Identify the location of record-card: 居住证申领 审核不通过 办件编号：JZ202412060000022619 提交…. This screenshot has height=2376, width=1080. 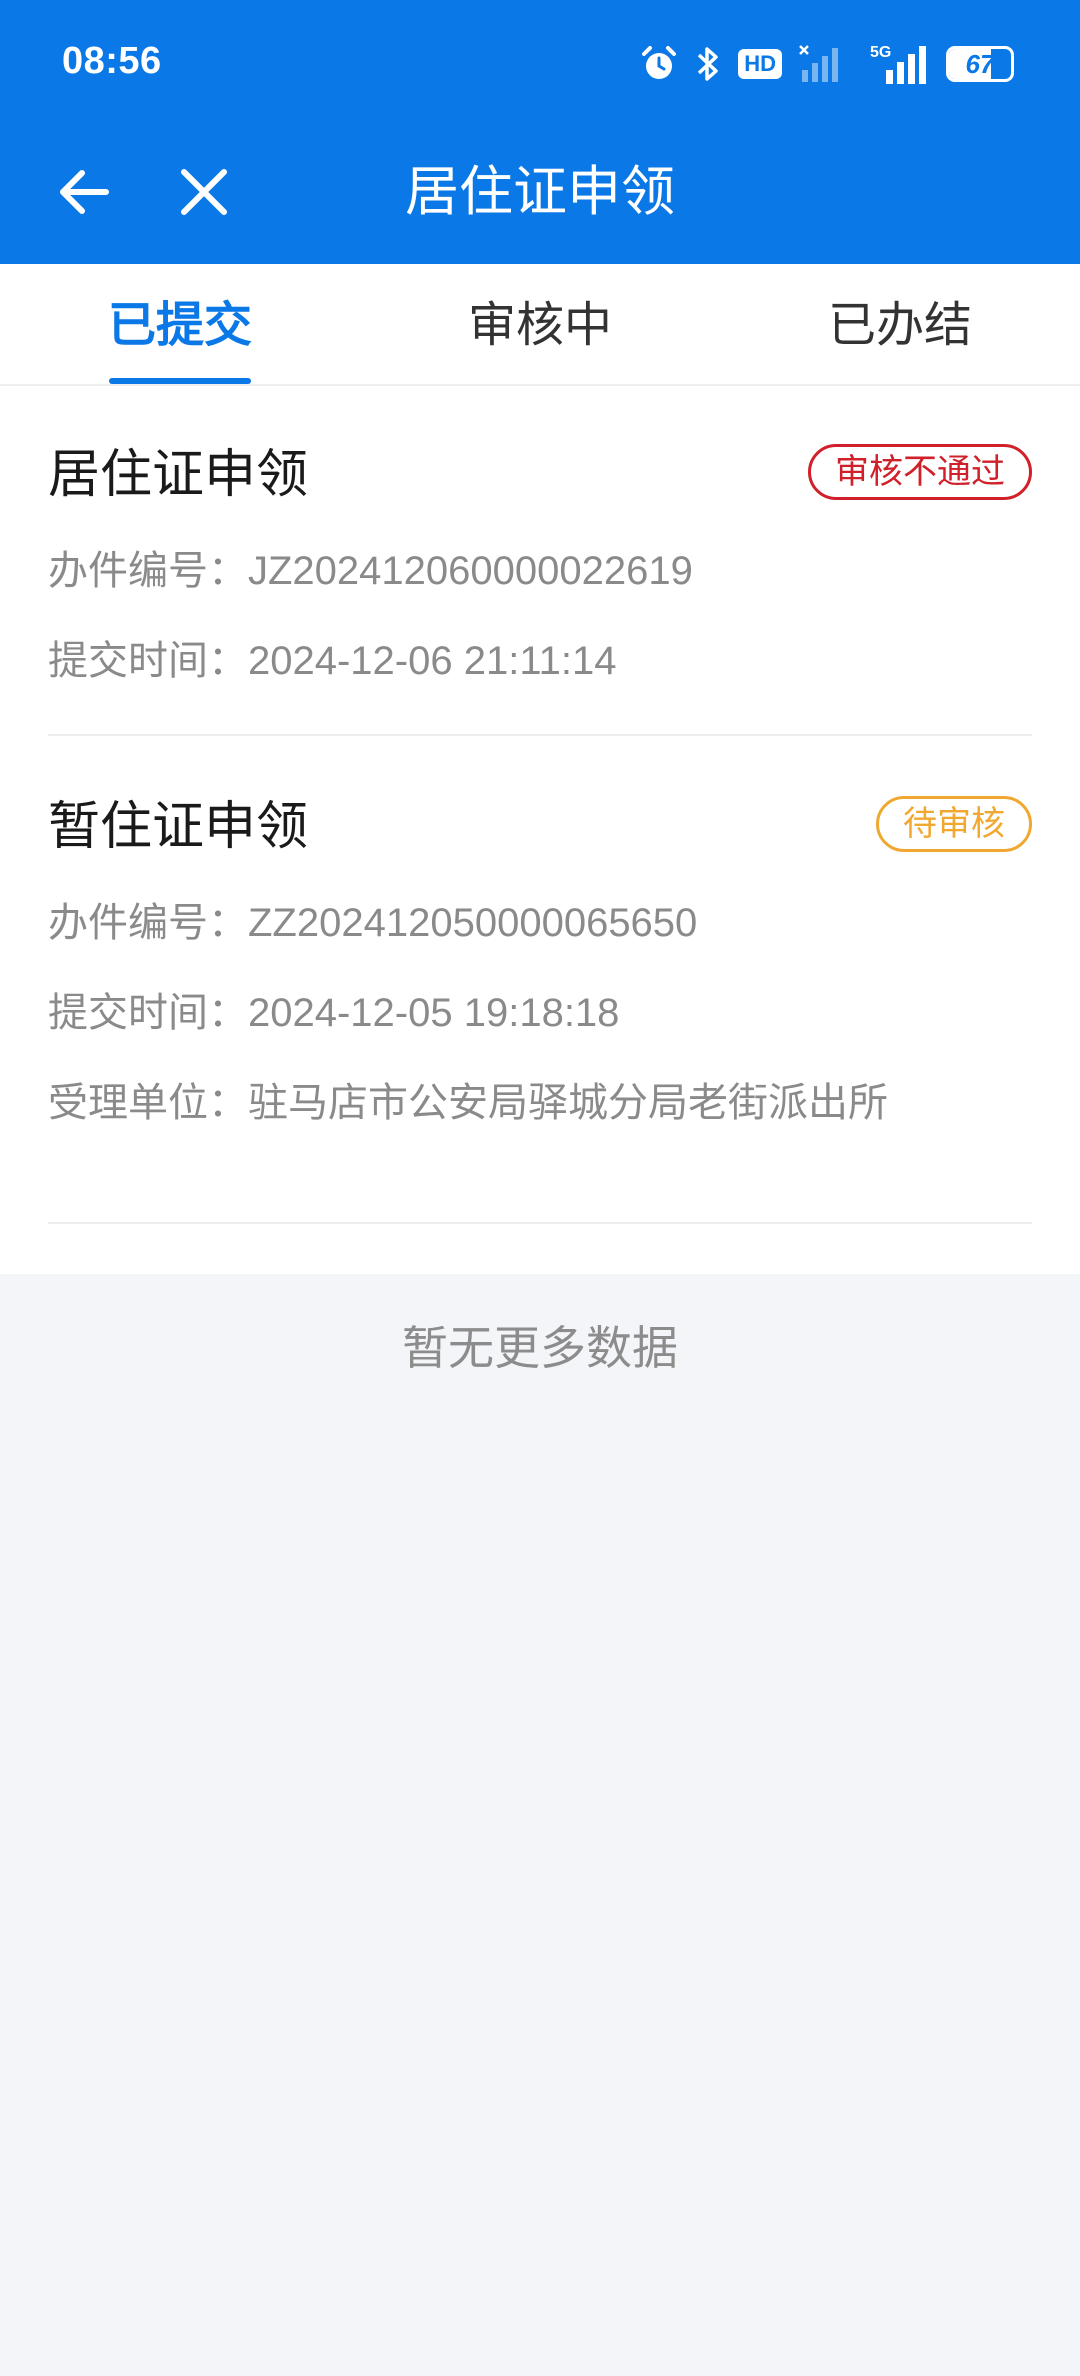
(540, 561).